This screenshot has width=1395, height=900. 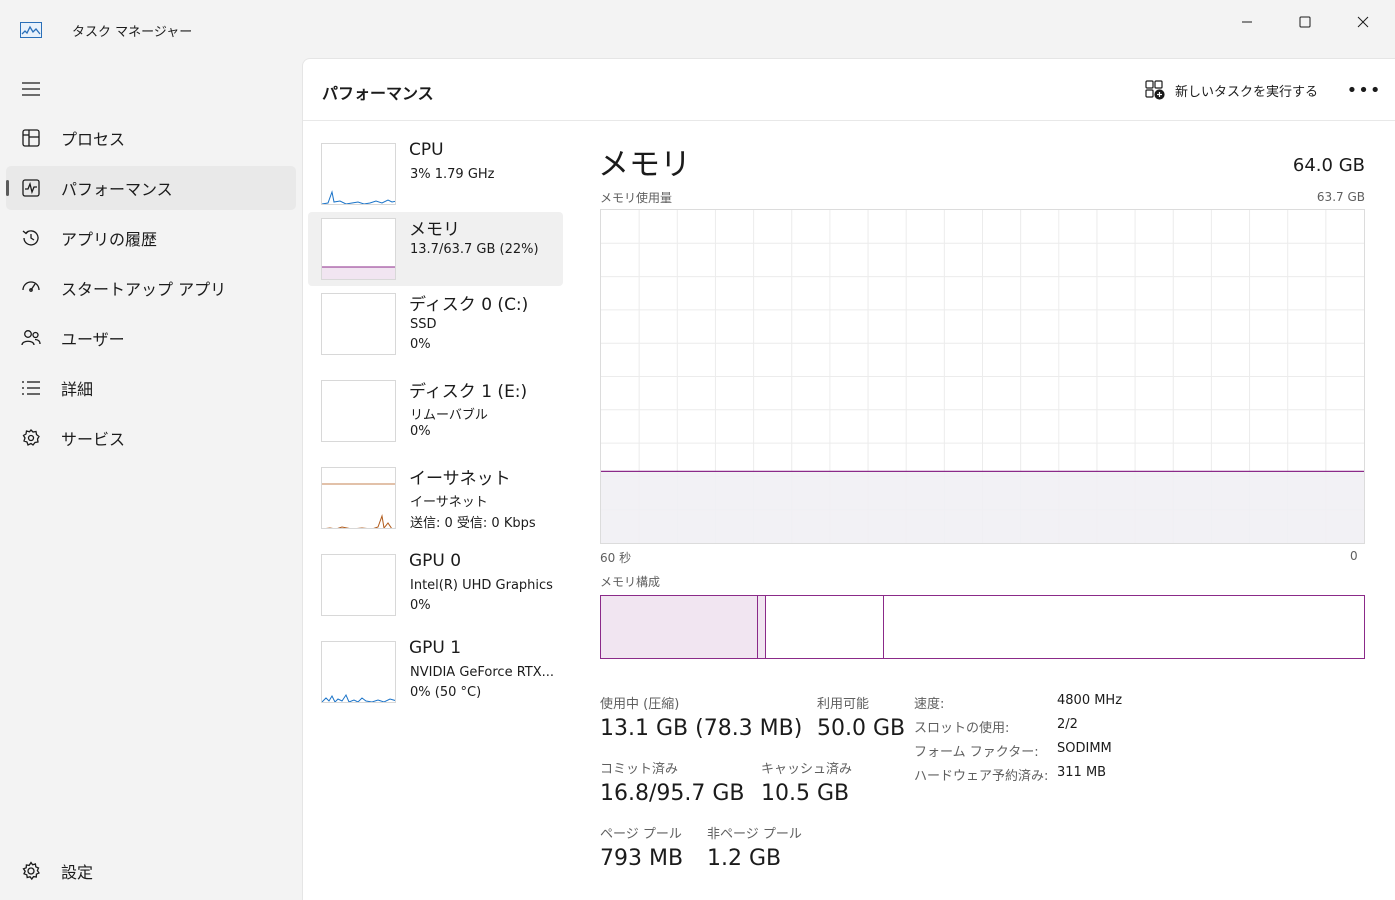 What do you see at coordinates (358, 498) in the screenshot?
I see `ethernet-thumbnail-graph` at bounding box center [358, 498].